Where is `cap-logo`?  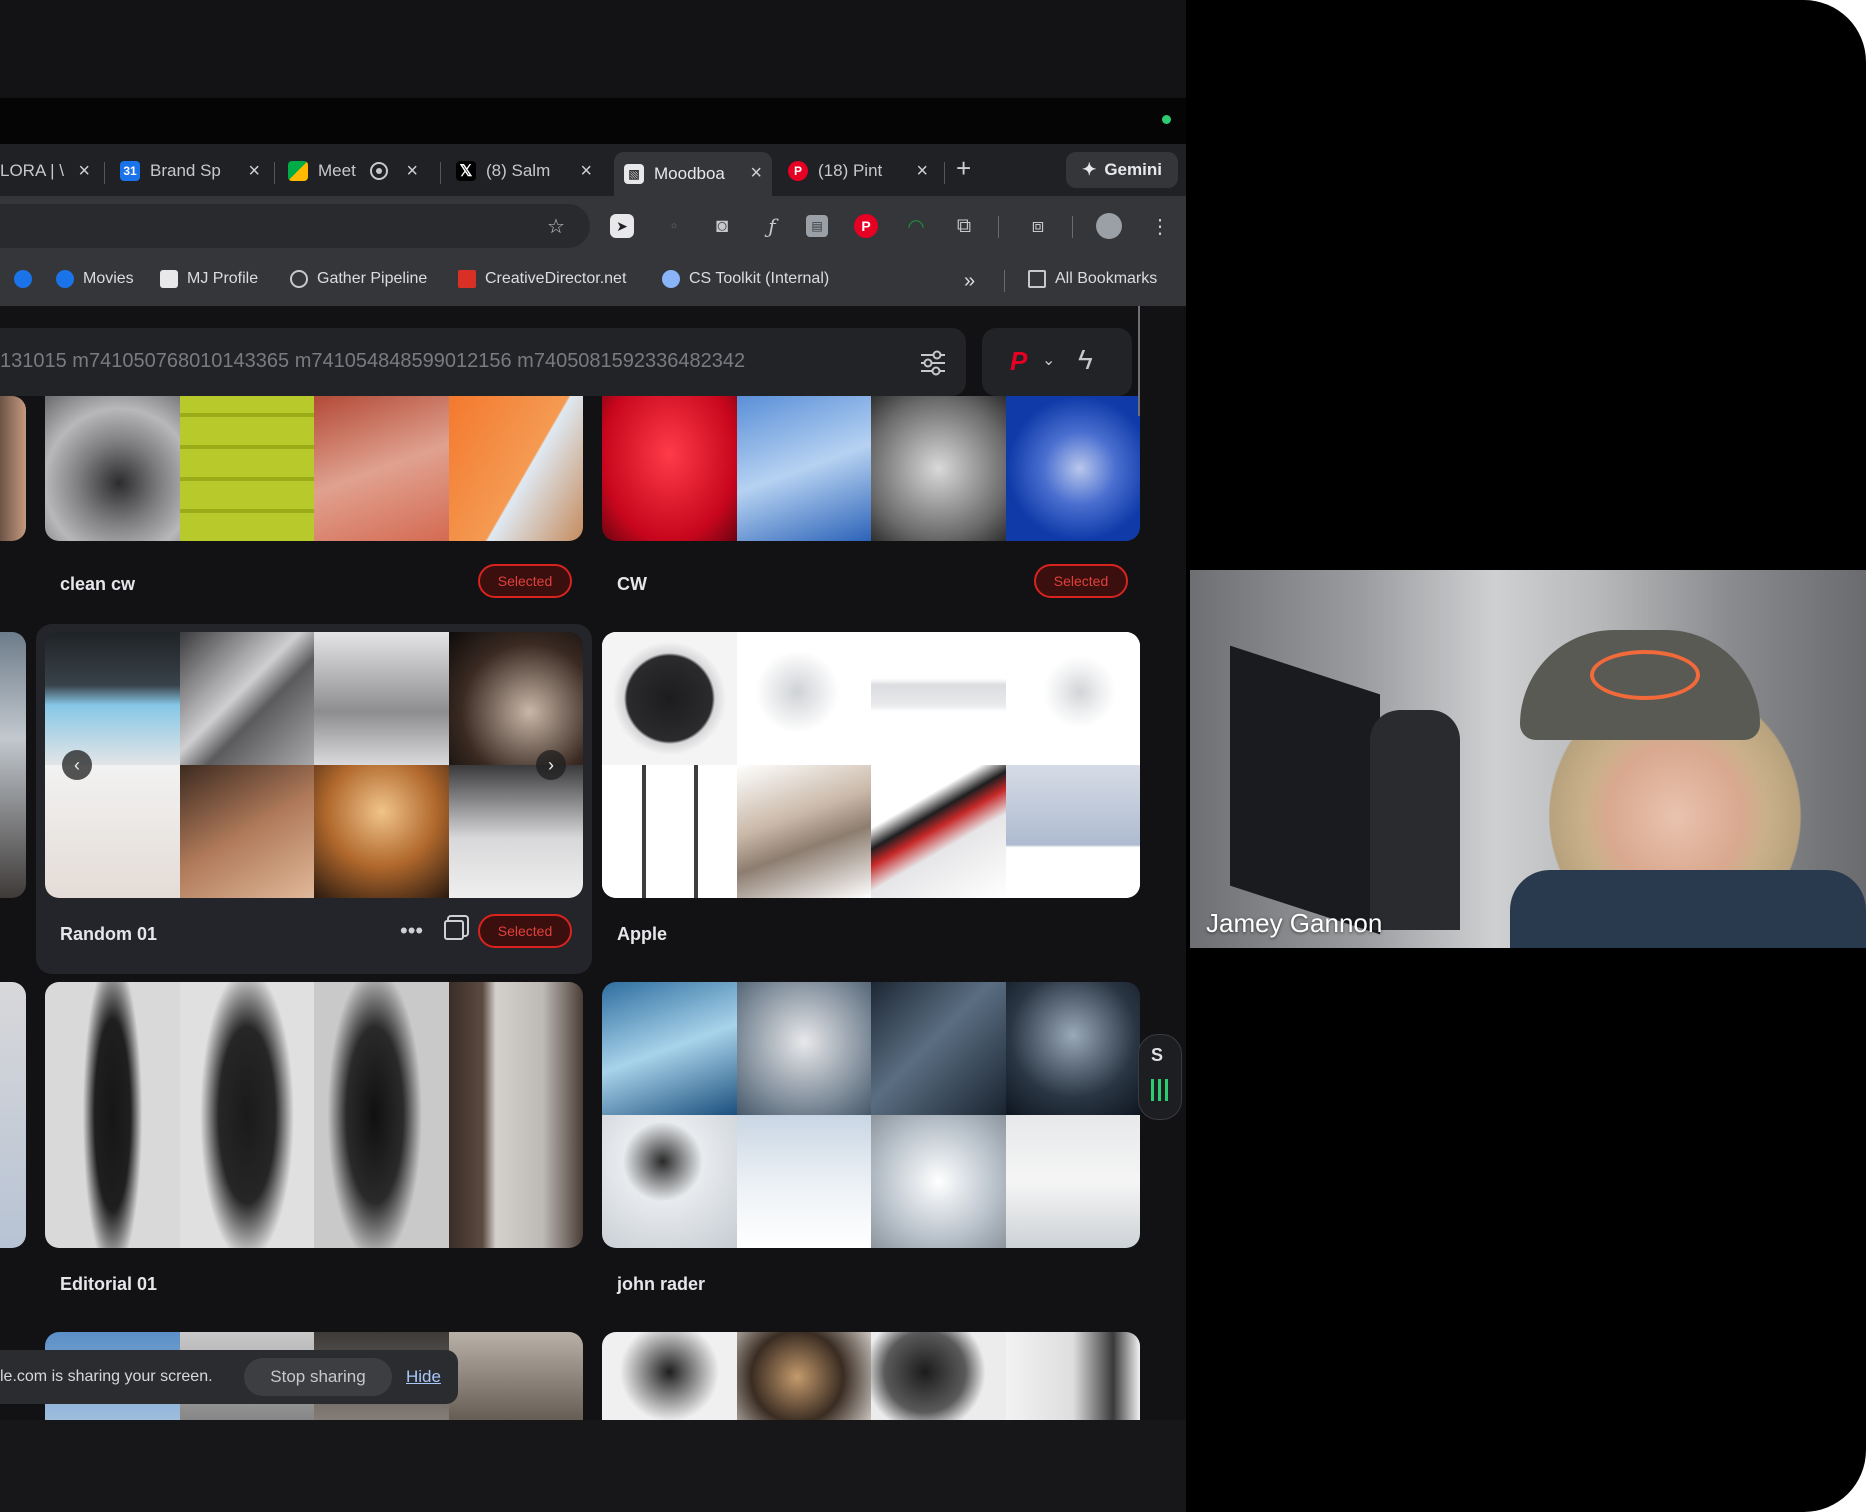
cap-logo is located at coordinates (1645, 675).